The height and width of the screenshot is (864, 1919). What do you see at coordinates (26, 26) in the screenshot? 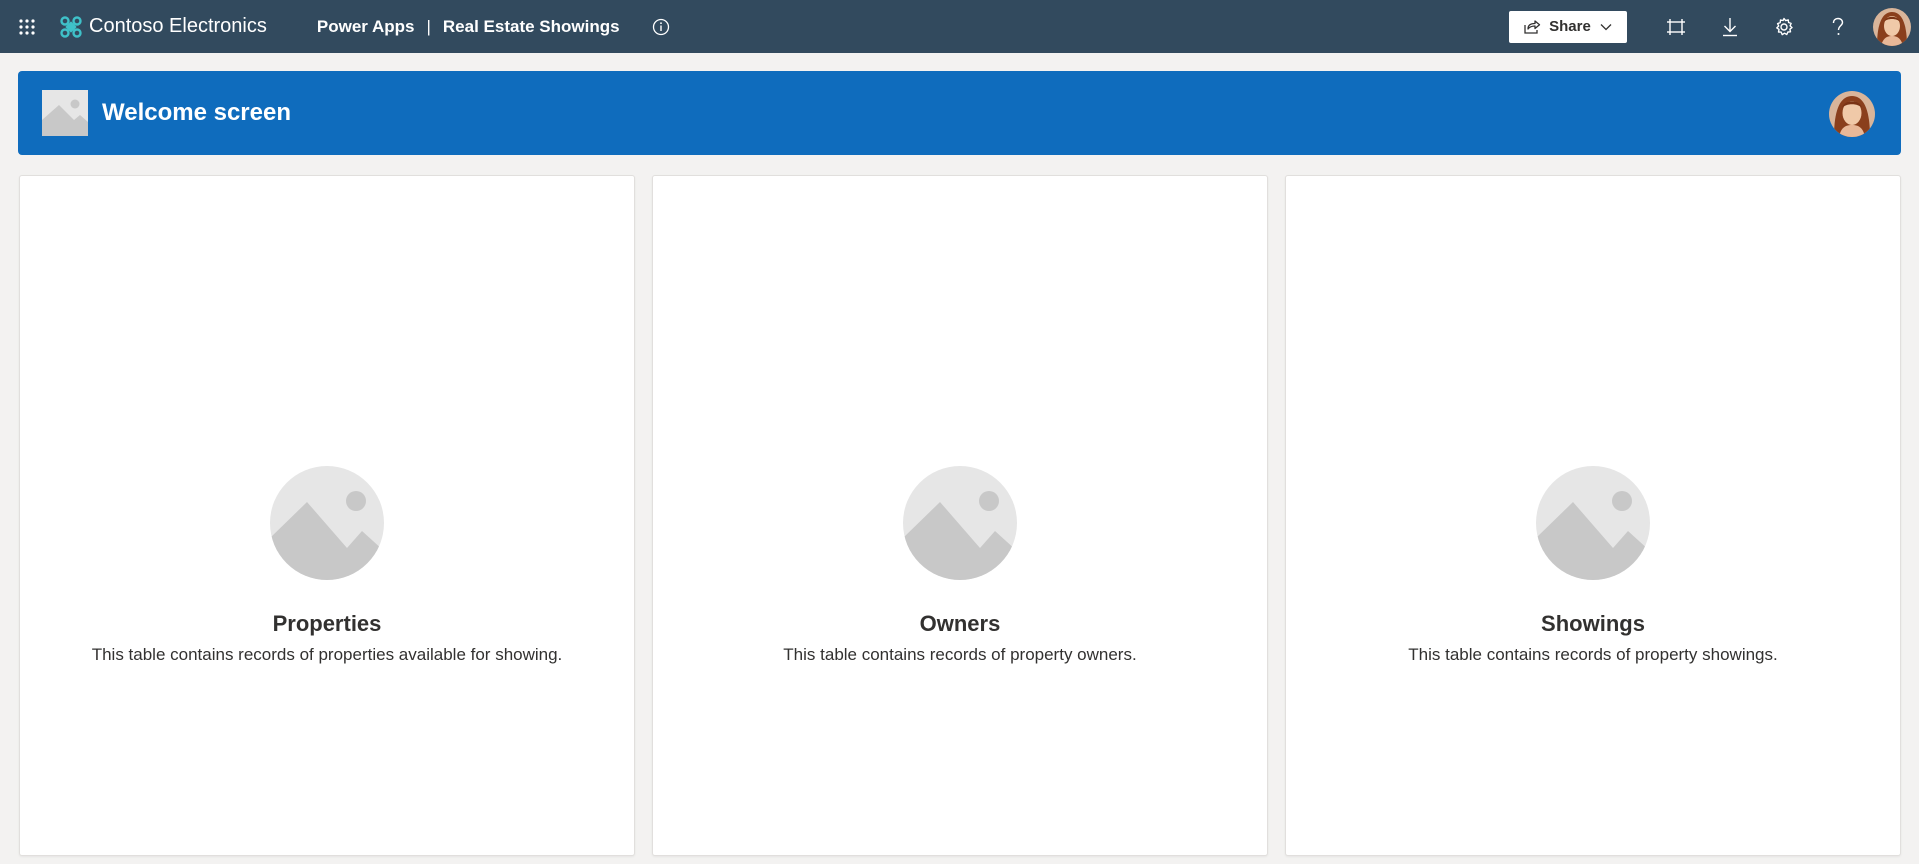
I see `waffle-grid-icon` at bounding box center [26, 26].